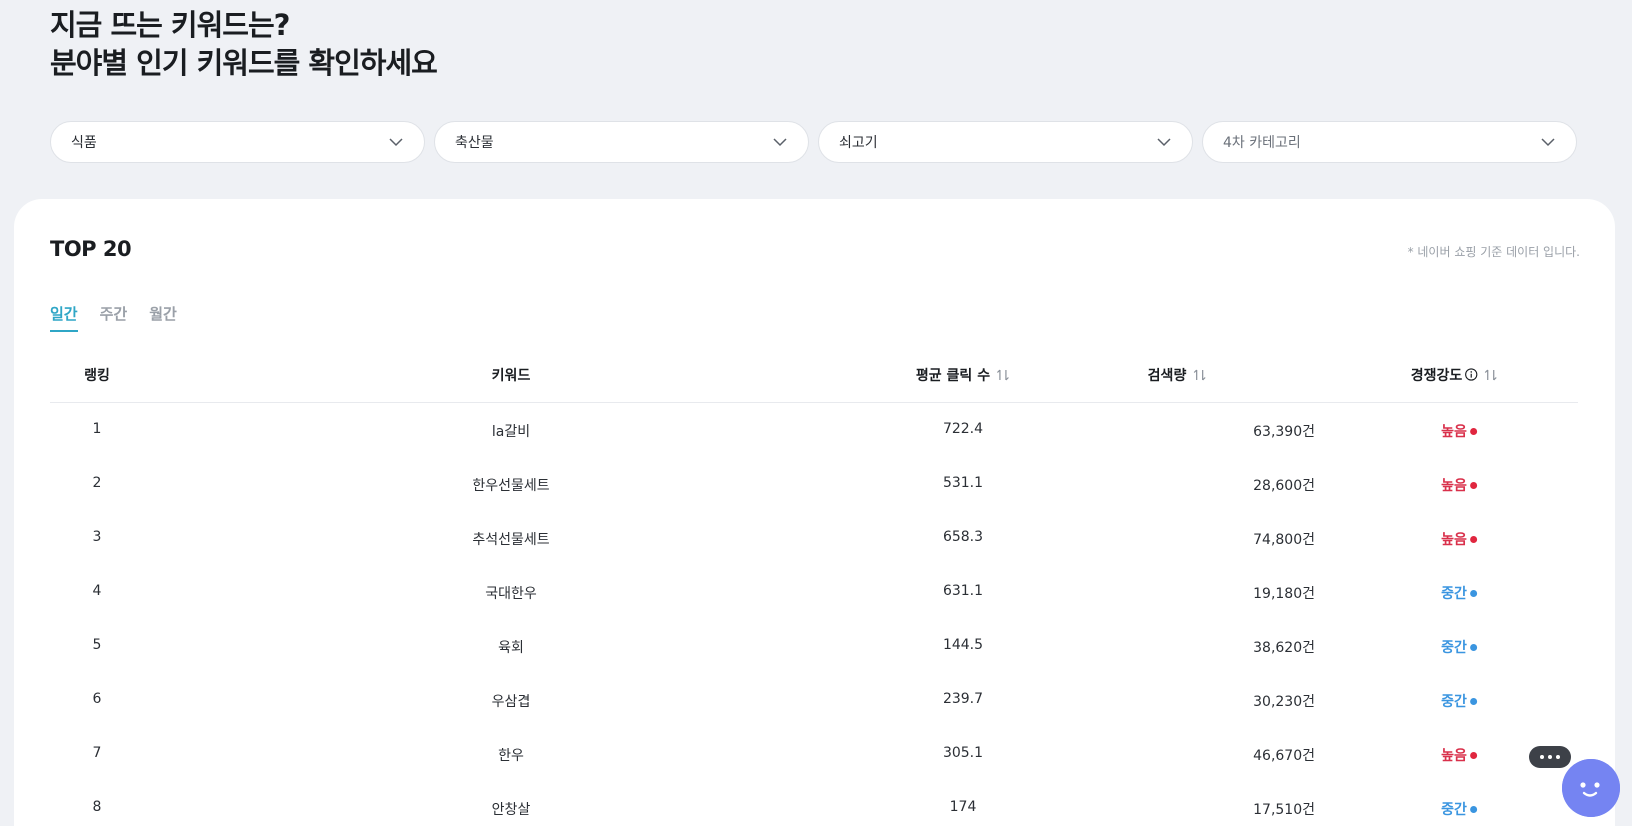 The height and width of the screenshot is (826, 1632). Describe the element at coordinates (1284, 540) in the screenshot. I see `search-volume-cell: 74,800건` at that location.